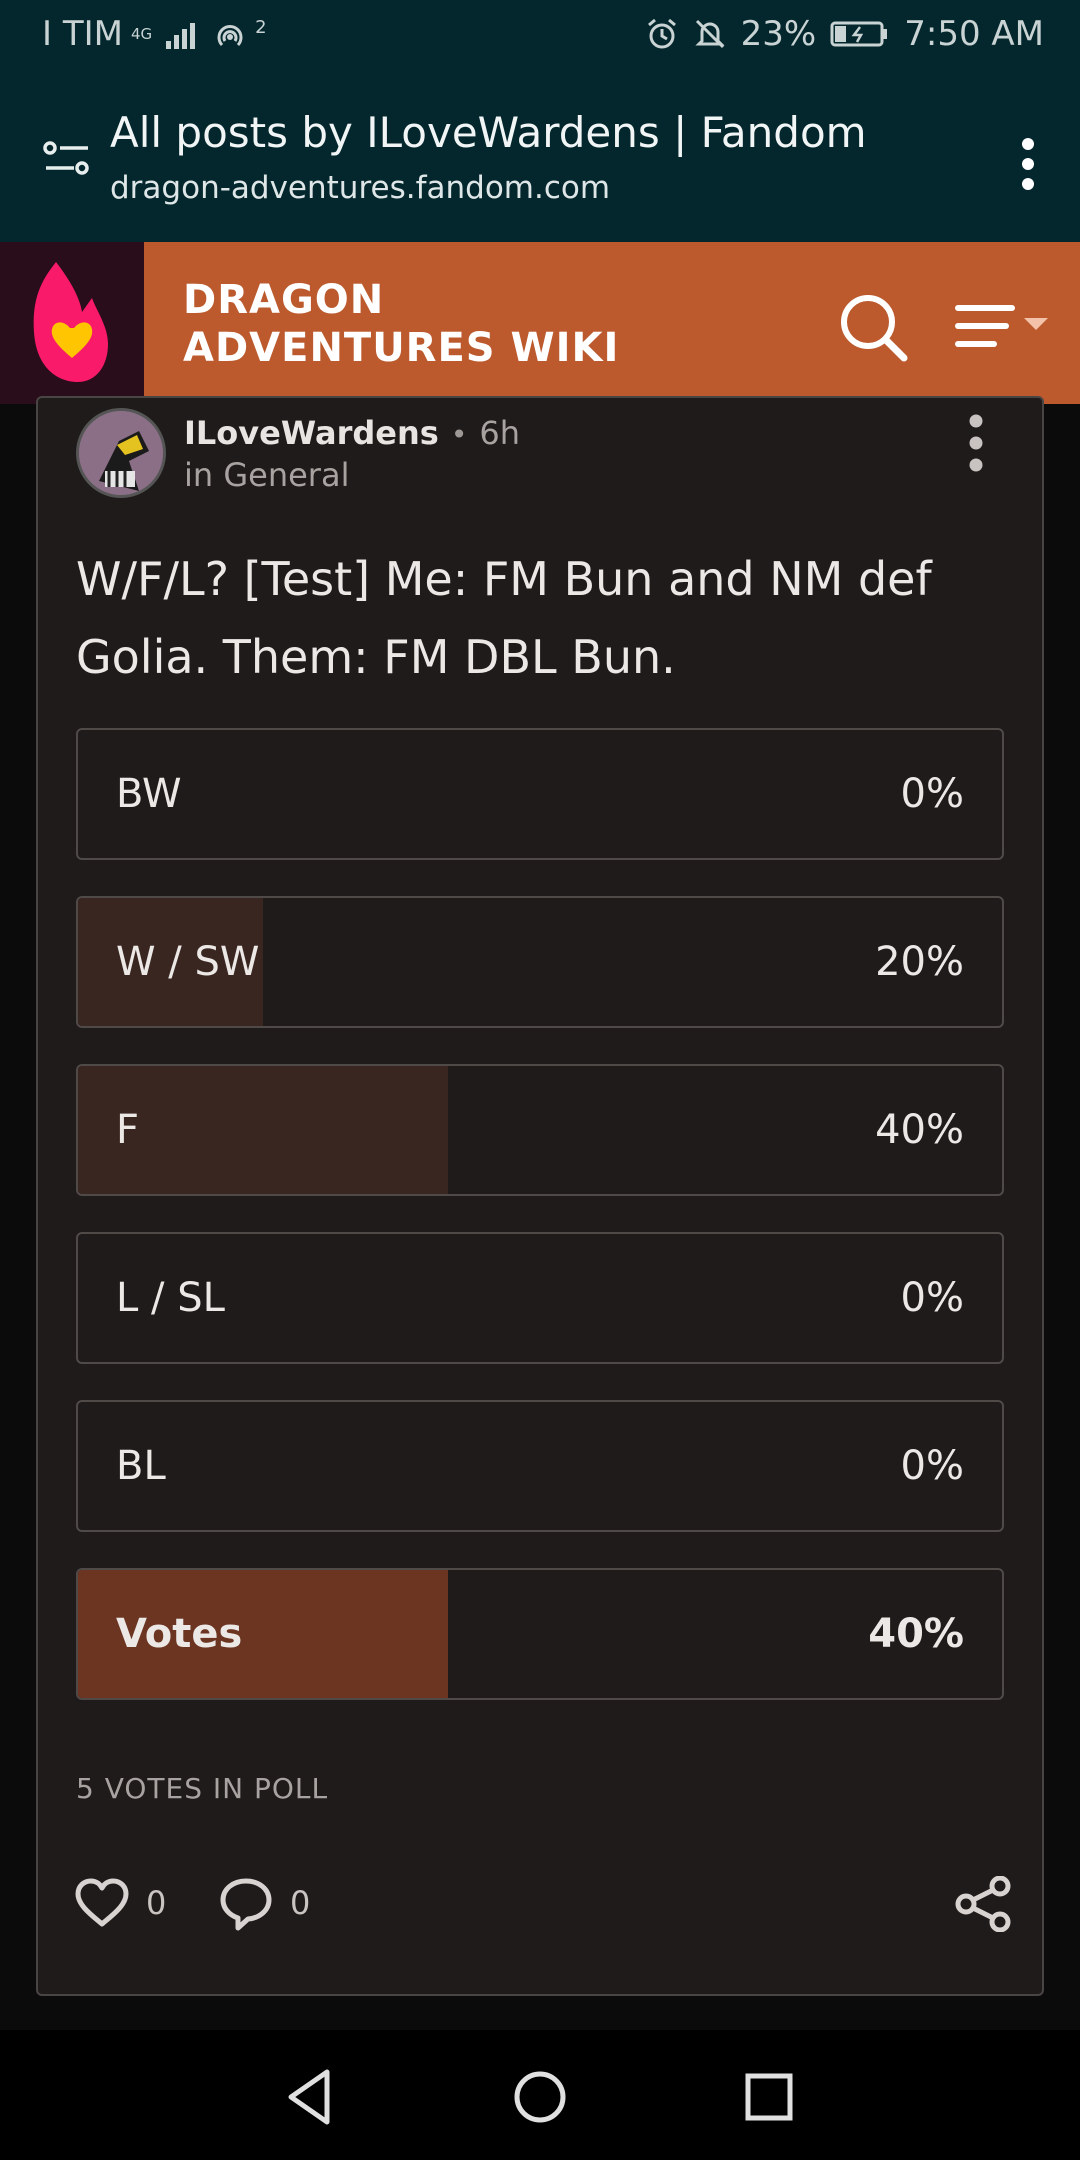  Describe the element at coordinates (401, 324) in the screenshot. I see `wiki-name: DRAGON ADVENTURES WIKI` at that location.